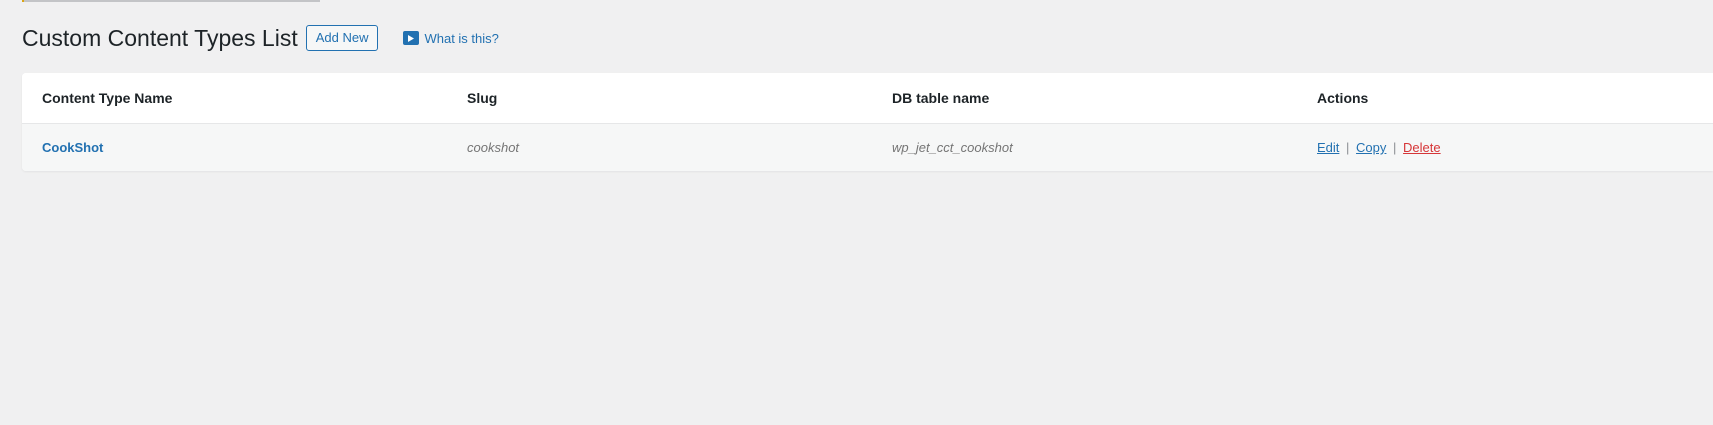 The image size is (1713, 425). Describe the element at coordinates (482, 98) in the screenshot. I see `column-header-slug: Slug` at that location.